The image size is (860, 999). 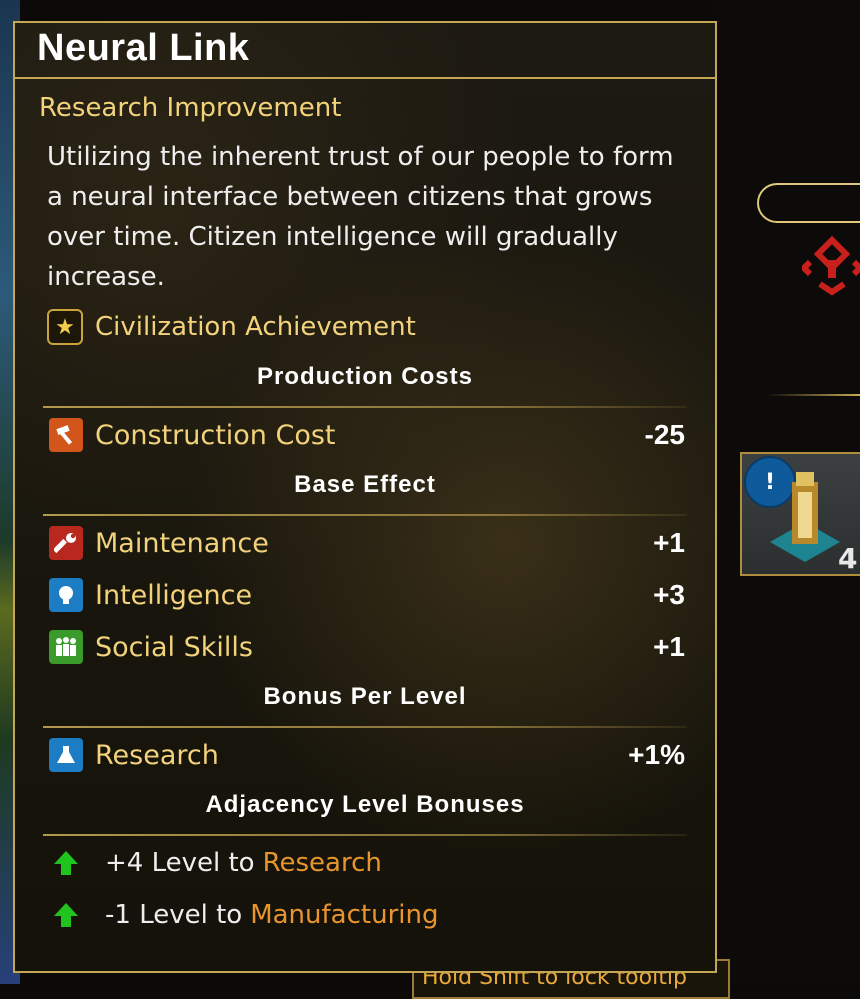 What do you see at coordinates (364, 376) in the screenshot?
I see `section-header-production: Production Costs` at bounding box center [364, 376].